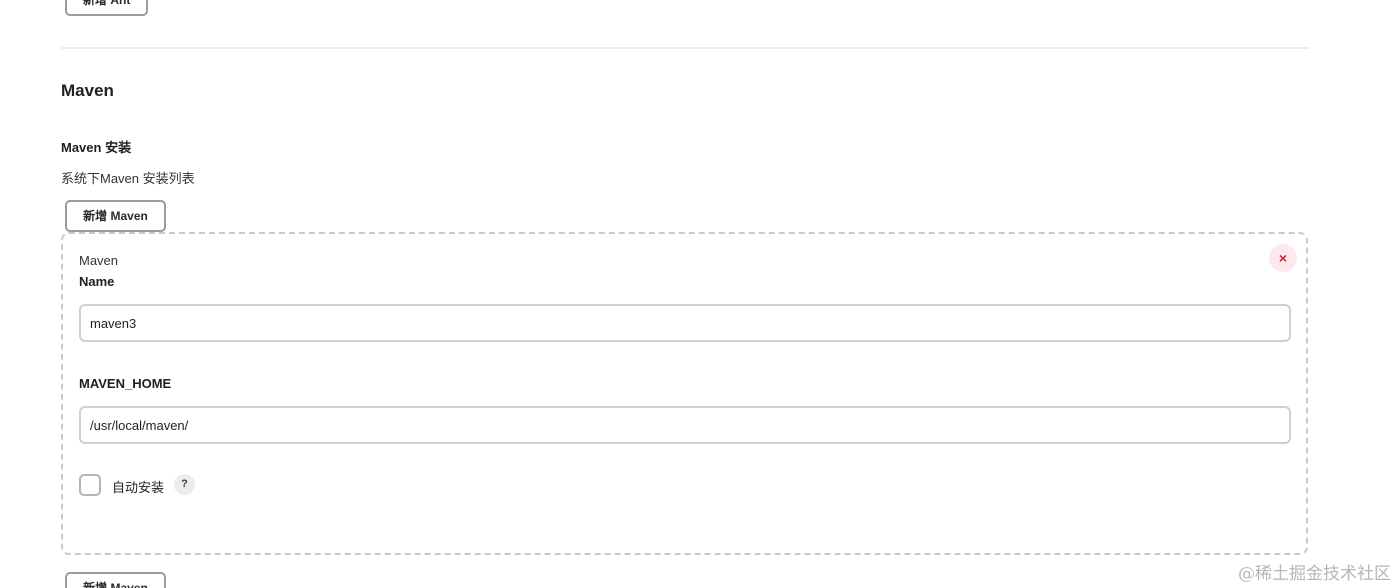 The height and width of the screenshot is (588, 1397). What do you see at coordinates (99, 260) in the screenshot?
I see `maven-item-header: Maven` at bounding box center [99, 260].